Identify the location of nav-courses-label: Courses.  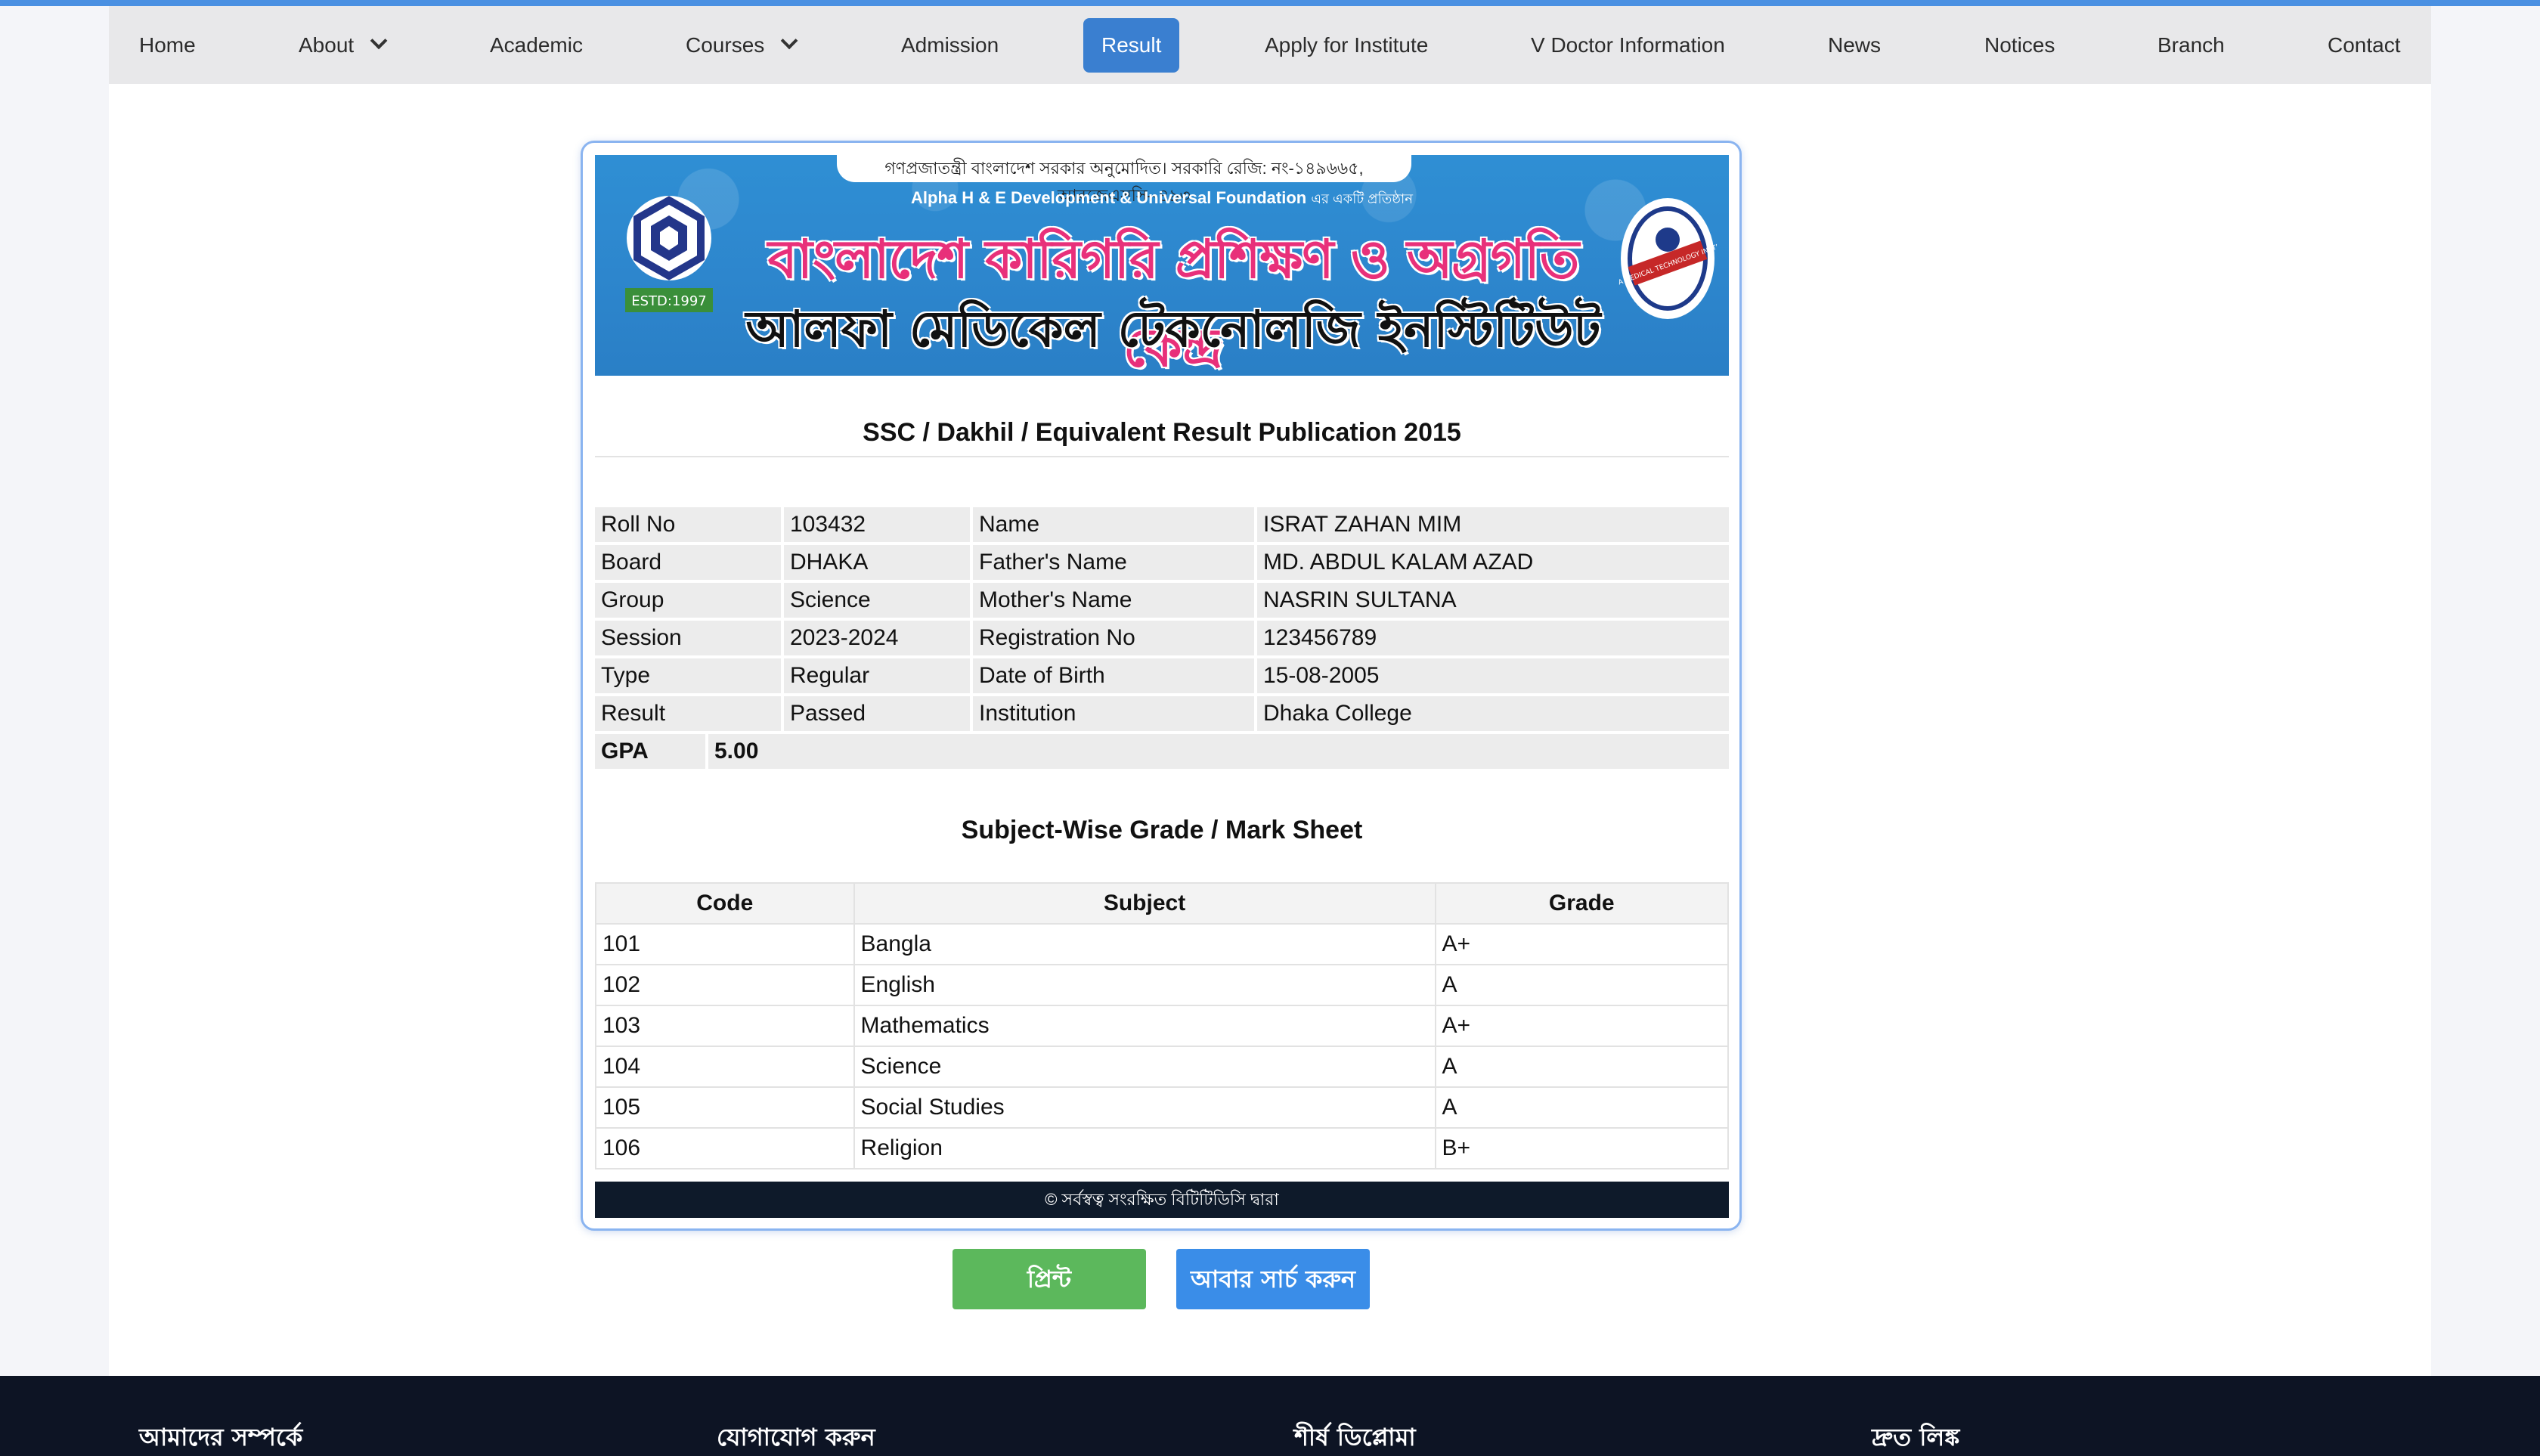
(725, 45).